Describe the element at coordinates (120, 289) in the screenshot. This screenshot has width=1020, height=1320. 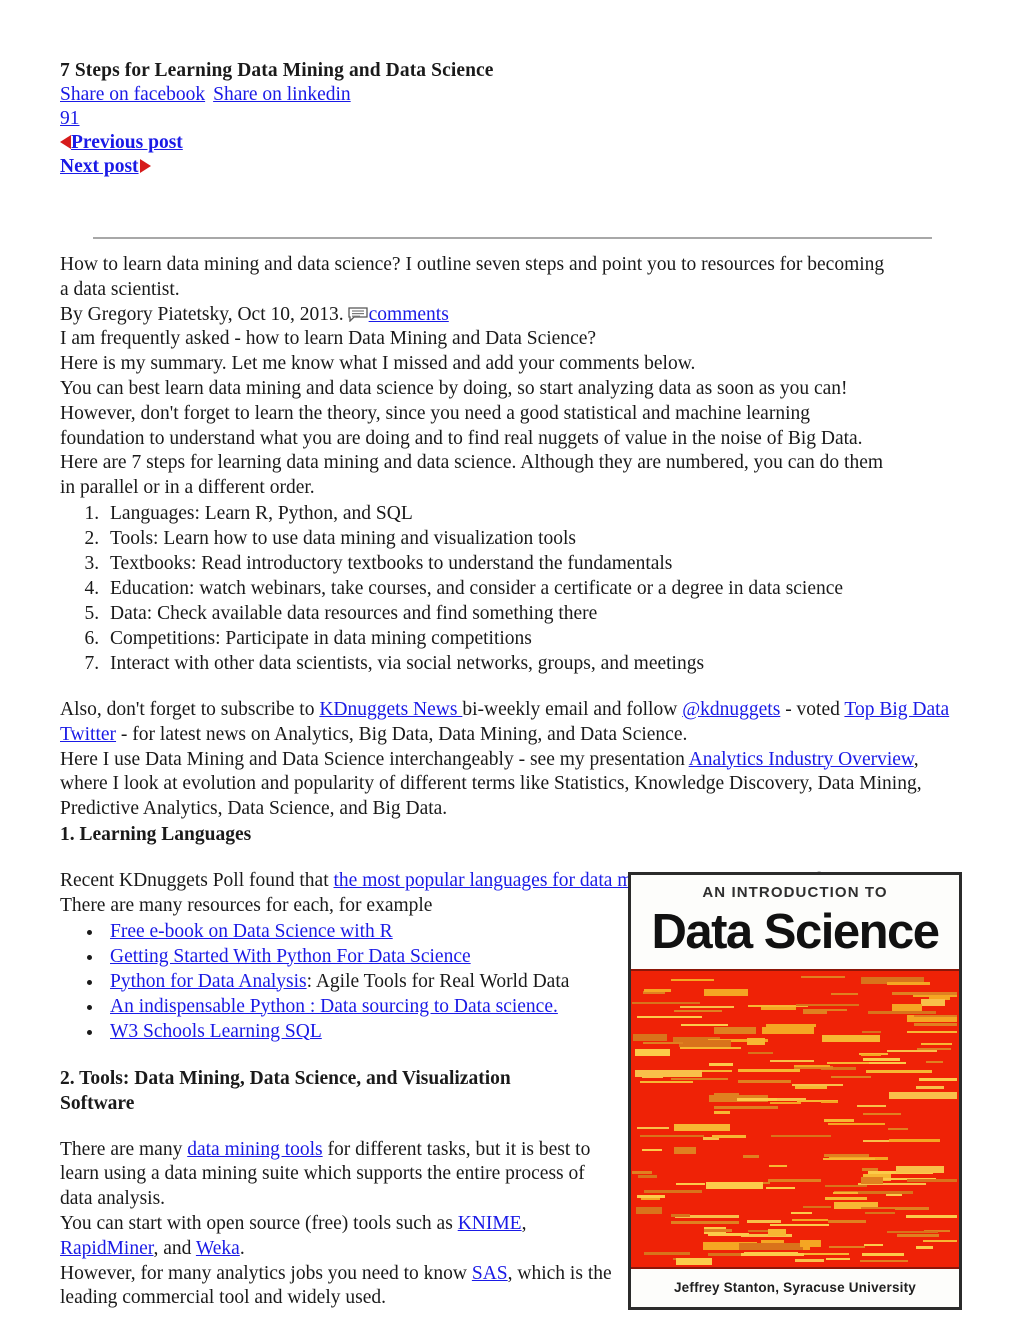
I see `summary-line-2: a data scientist.` at that location.